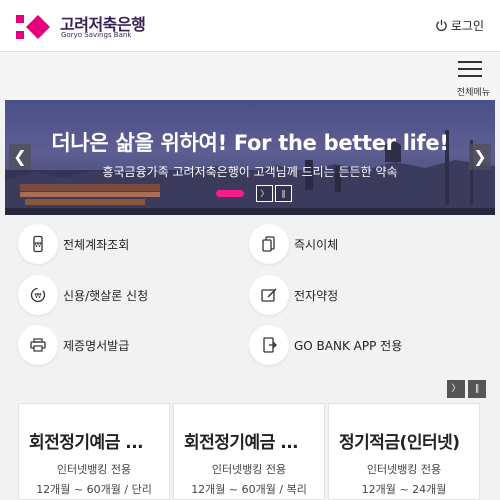 This screenshot has width=500, height=500. I want to click on product-title: 정기적금(인터넷), so click(399, 443).